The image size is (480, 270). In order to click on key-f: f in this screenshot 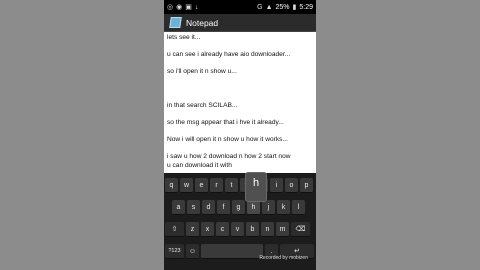, I will do `click(223, 207)`.